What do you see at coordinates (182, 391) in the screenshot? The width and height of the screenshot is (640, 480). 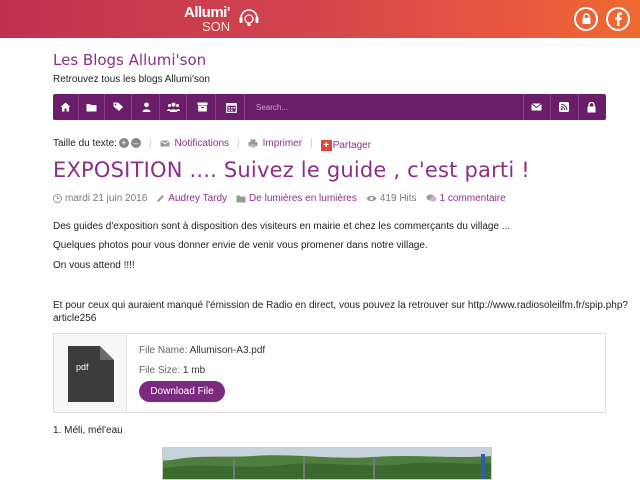 I see `download-file-button: Download File` at bounding box center [182, 391].